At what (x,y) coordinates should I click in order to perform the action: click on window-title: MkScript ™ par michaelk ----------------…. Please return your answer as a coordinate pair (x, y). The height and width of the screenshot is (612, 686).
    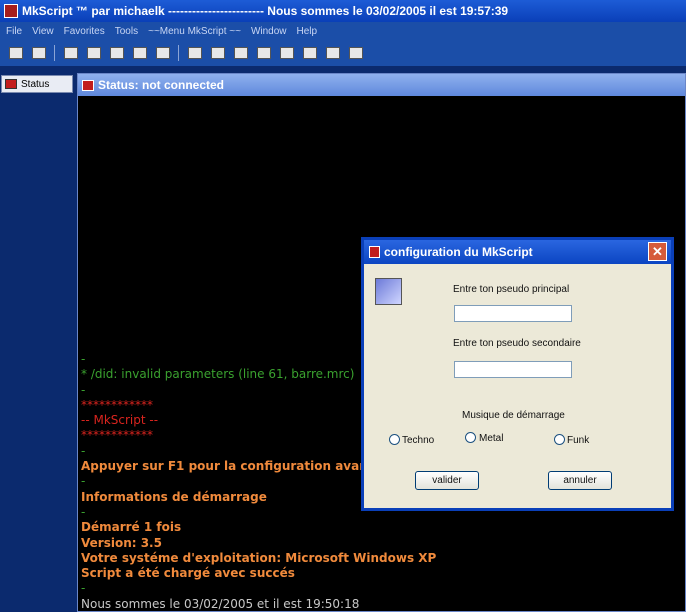
    Looking at the image, I should click on (265, 11).